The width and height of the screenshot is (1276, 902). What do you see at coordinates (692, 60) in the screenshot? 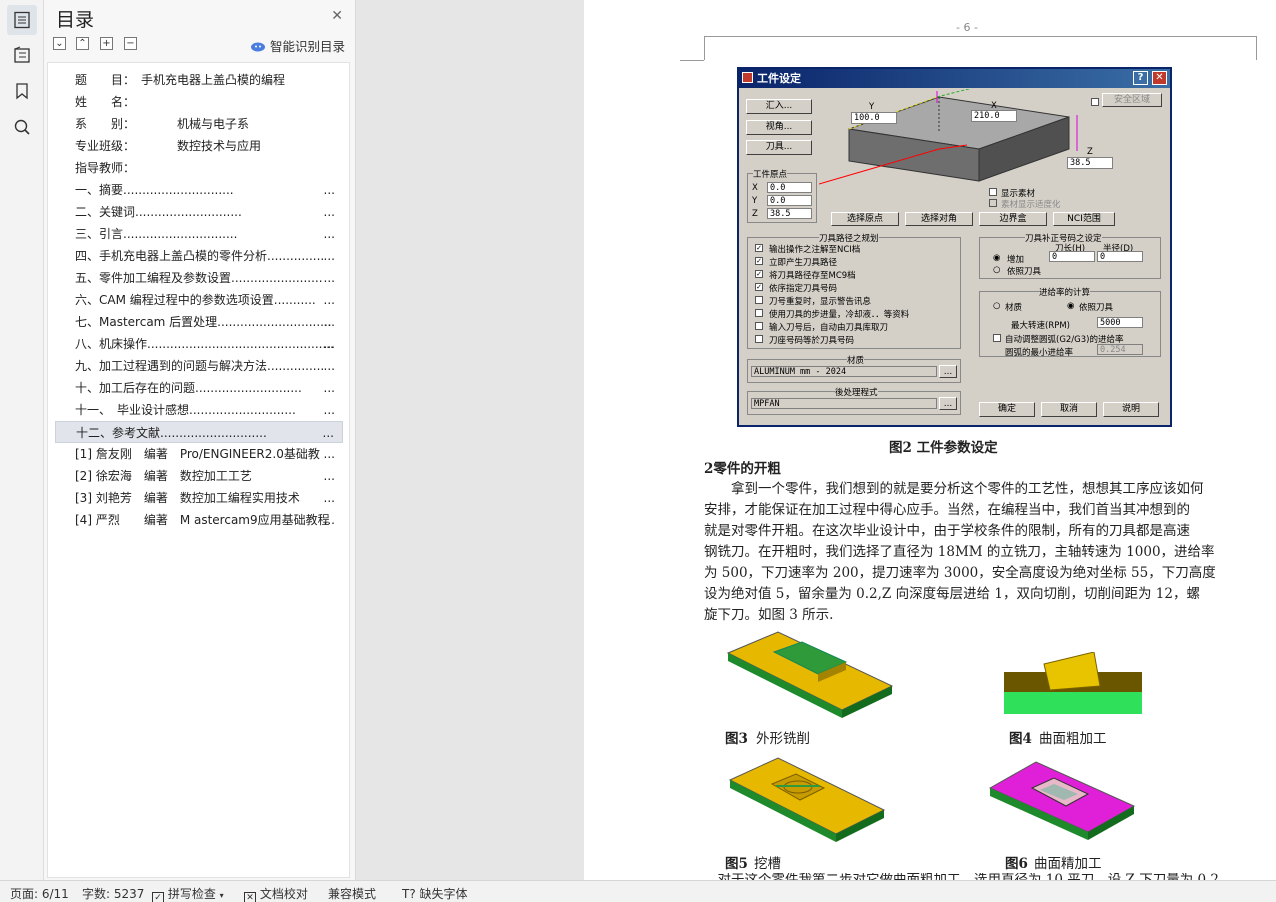
I see `margin-mark` at bounding box center [692, 60].